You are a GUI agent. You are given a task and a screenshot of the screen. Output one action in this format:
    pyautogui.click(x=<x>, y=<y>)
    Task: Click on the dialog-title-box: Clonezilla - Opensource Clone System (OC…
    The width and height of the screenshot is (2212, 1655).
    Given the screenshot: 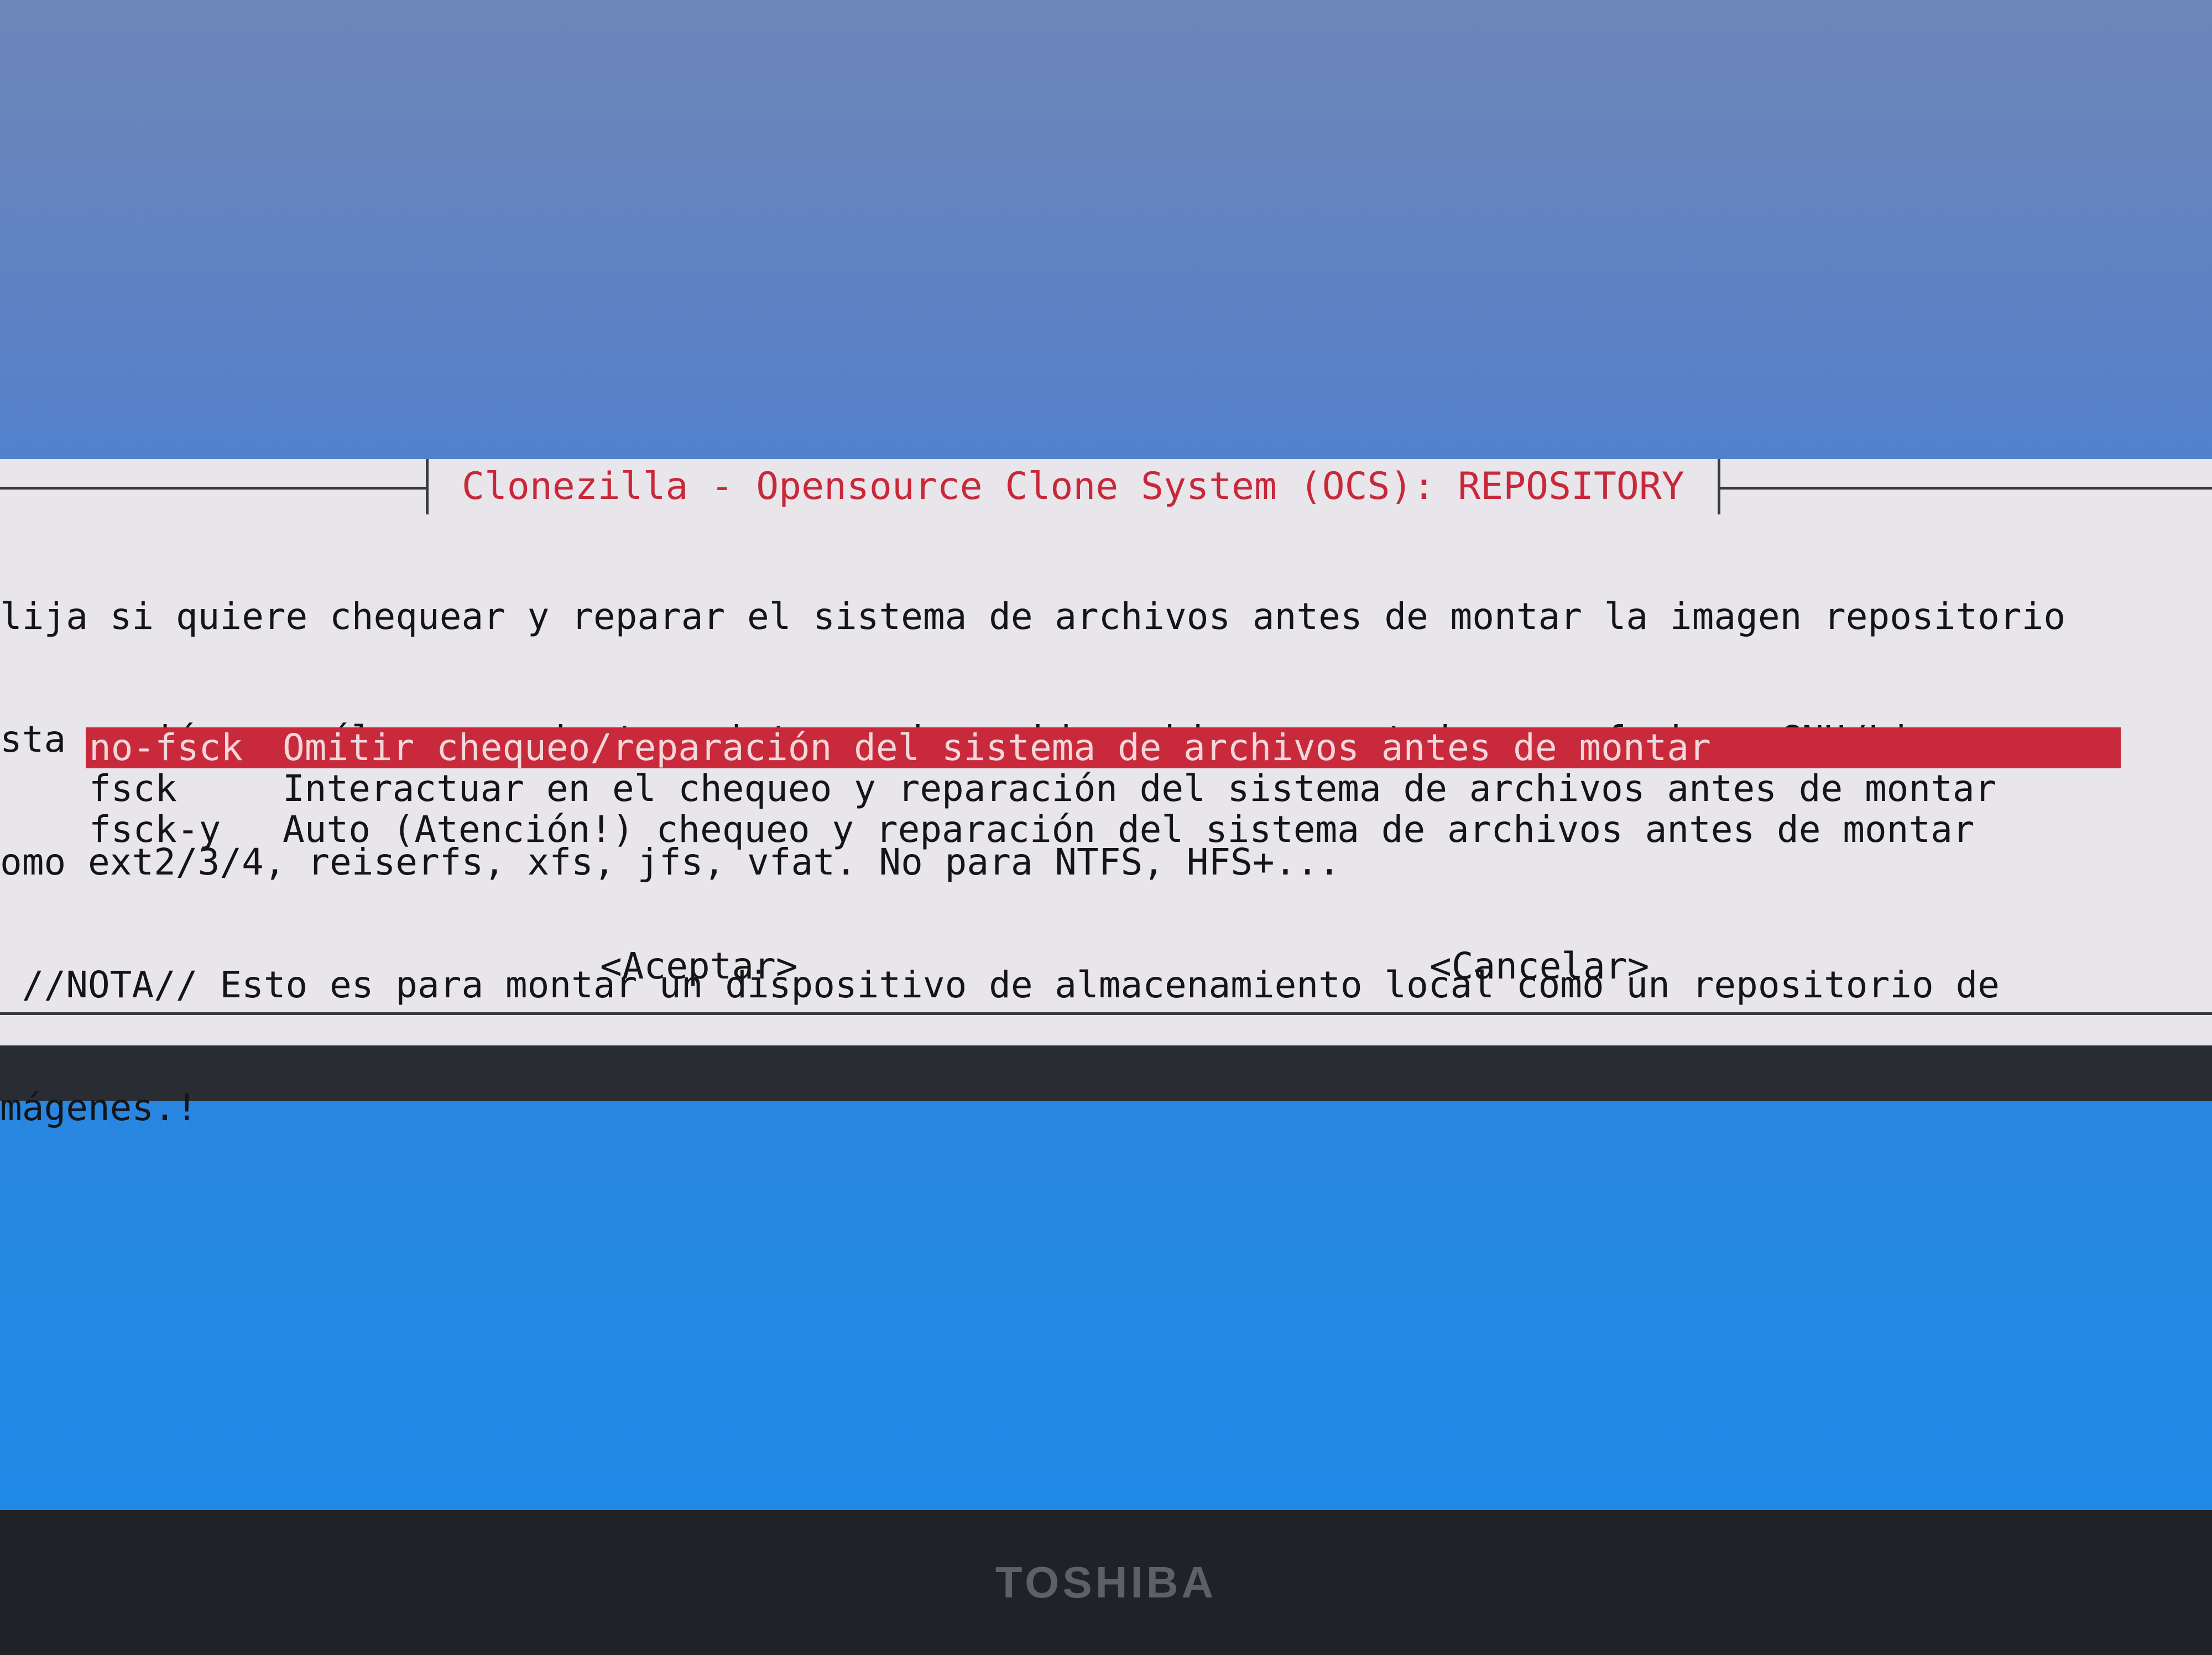 What is the action you would take?
    pyautogui.click(x=1073, y=486)
    